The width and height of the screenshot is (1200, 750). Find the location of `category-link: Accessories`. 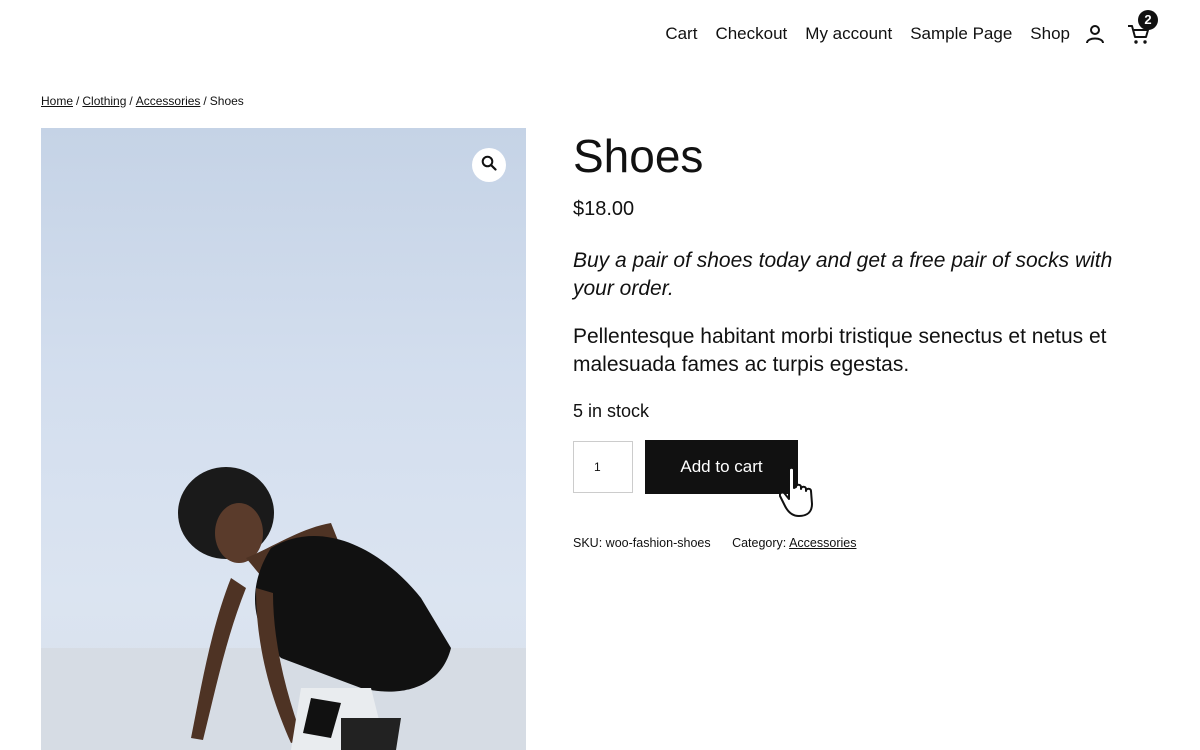

category-link: Accessories is located at coordinates (822, 543).